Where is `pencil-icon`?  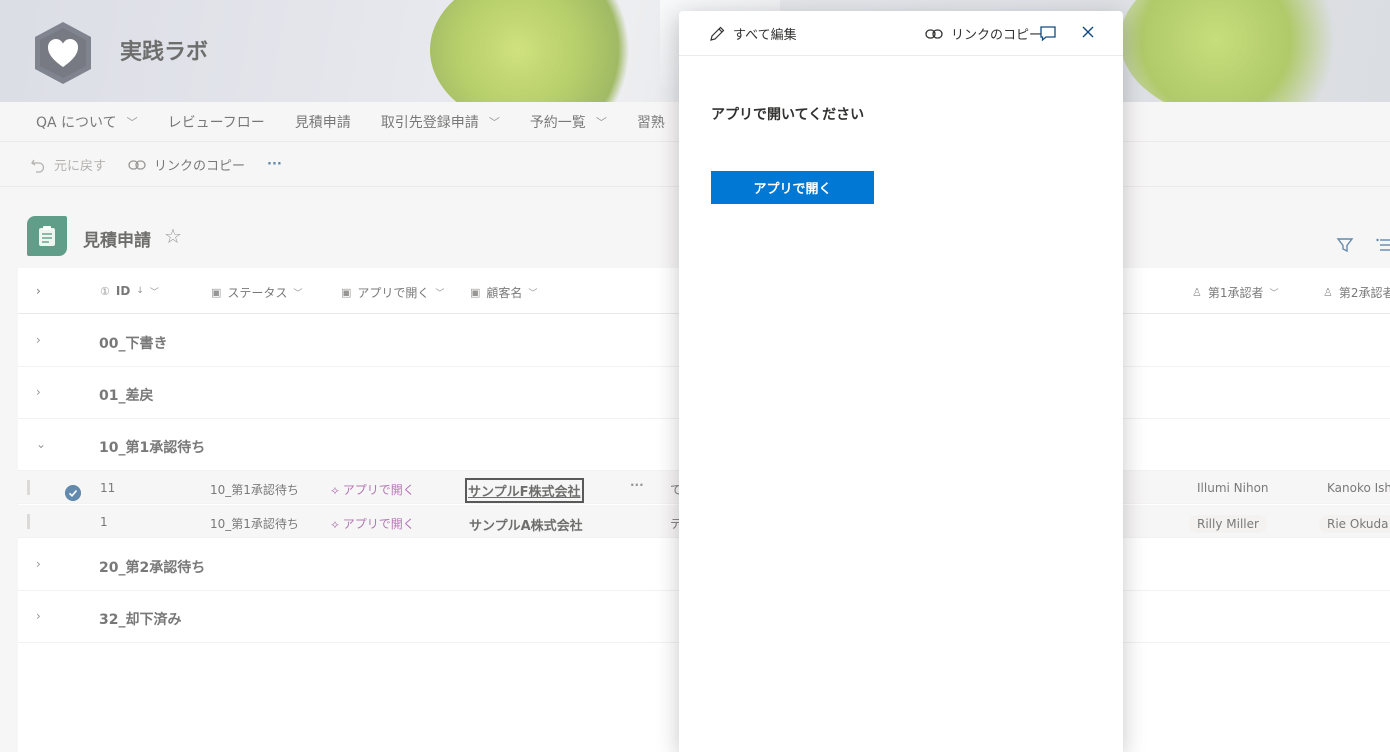 pencil-icon is located at coordinates (717, 33).